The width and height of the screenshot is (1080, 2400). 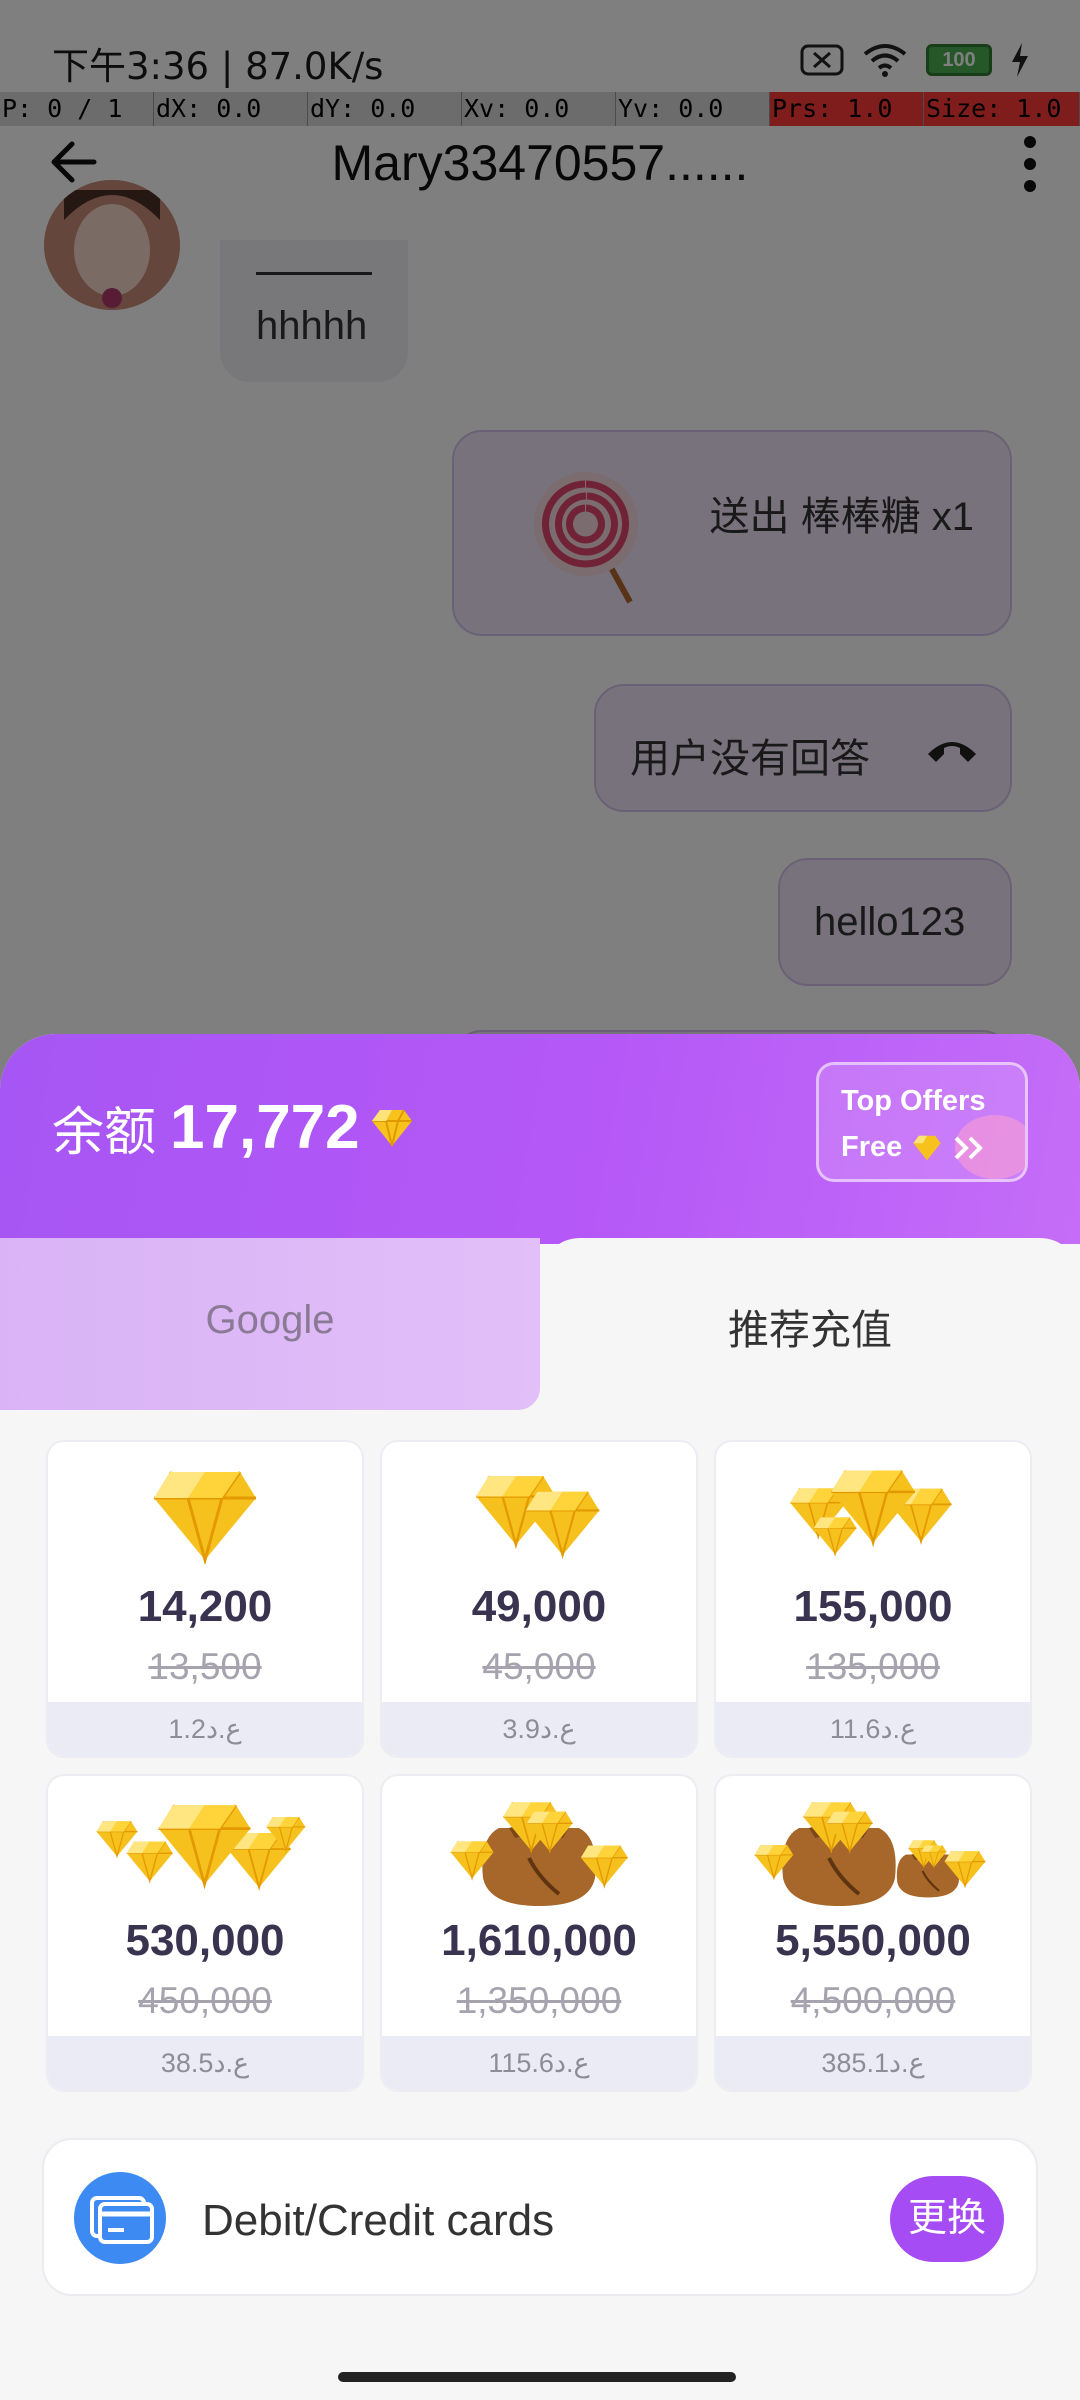 I want to click on package-price: 3.9ع.د, so click(x=539, y=1729).